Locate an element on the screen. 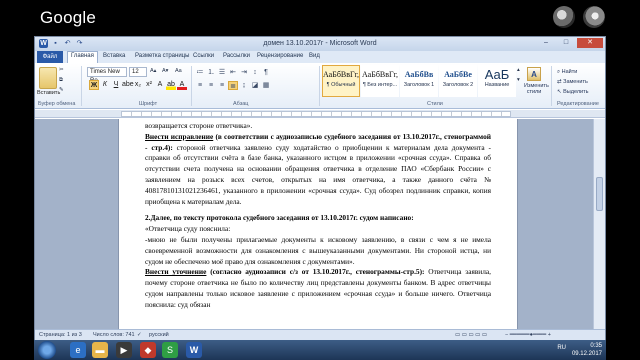 The width and height of the screenshot is (640, 360). highlight-color-button: ab is located at coordinates (171, 85).